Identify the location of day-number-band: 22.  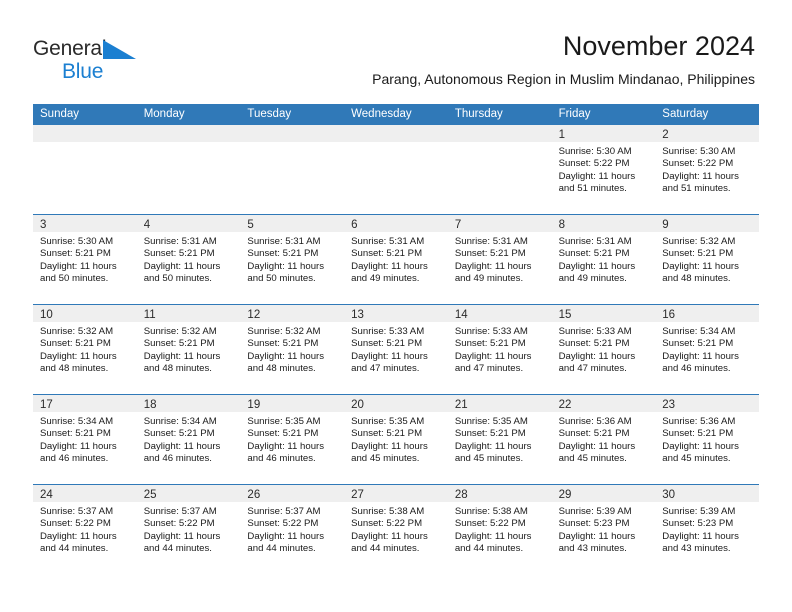
(603, 403).